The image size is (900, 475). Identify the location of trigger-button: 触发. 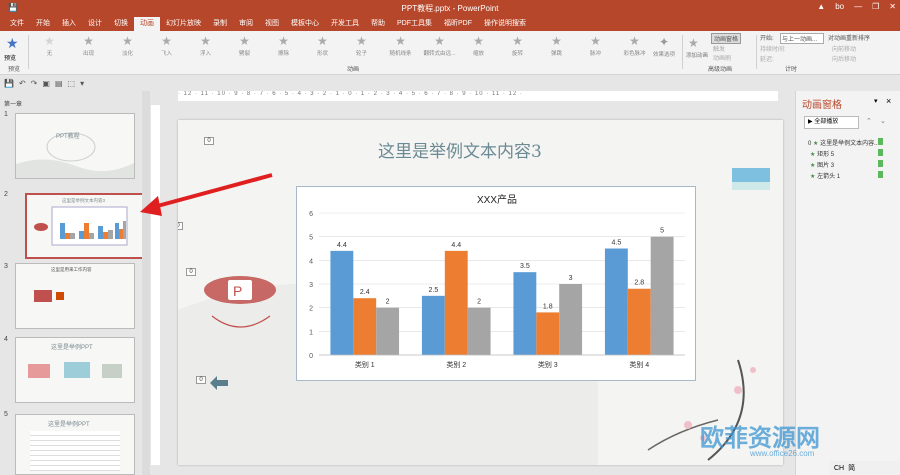
(719, 48).